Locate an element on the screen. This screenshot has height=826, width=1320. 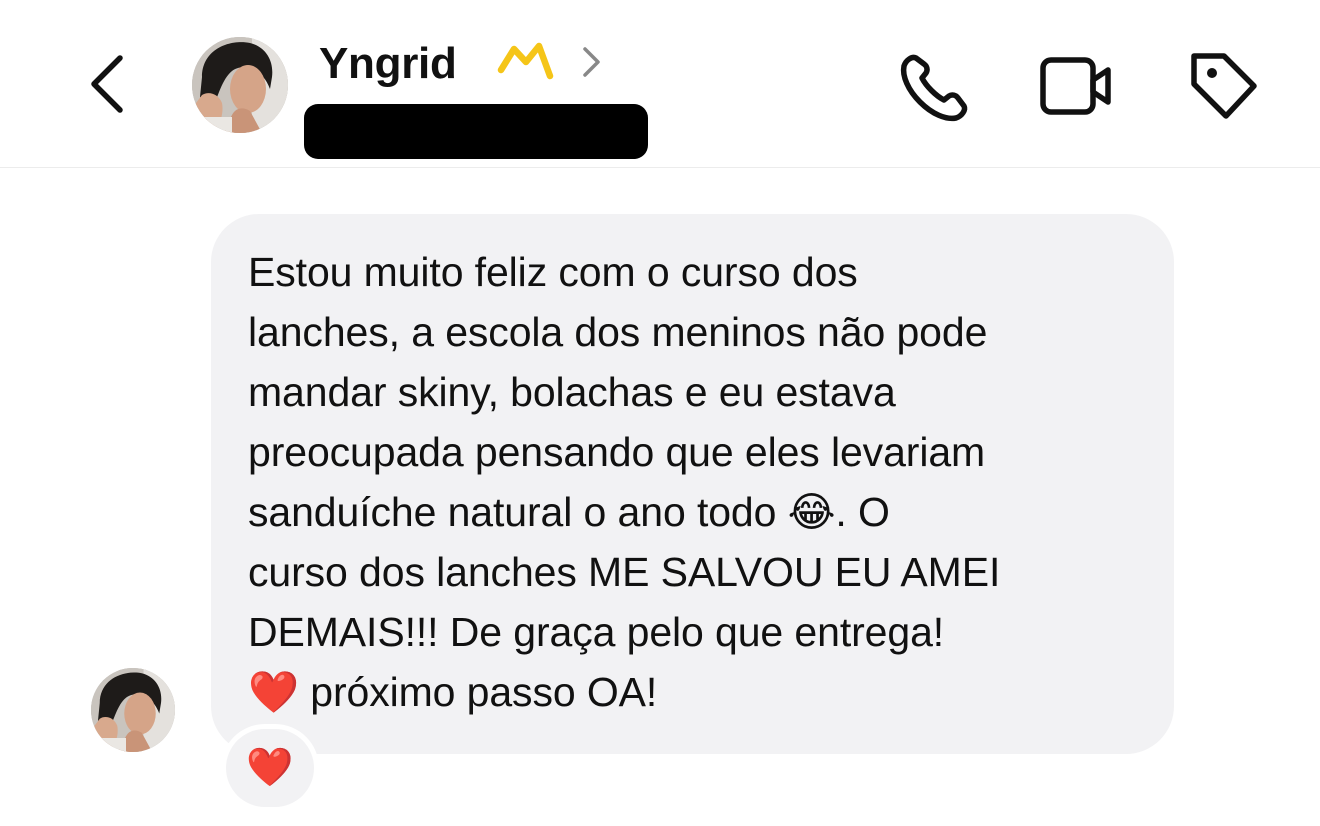
video-call-button is located at coordinates (1076, 86).